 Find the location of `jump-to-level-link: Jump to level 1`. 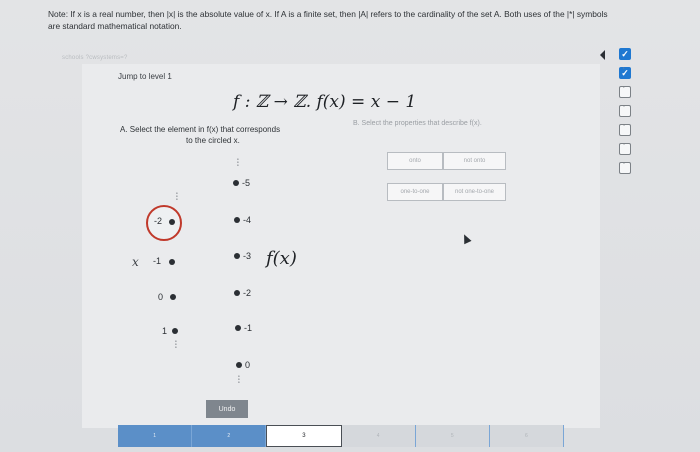

jump-to-level-link: Jump to level 1 is located at coordinates (145, 76).